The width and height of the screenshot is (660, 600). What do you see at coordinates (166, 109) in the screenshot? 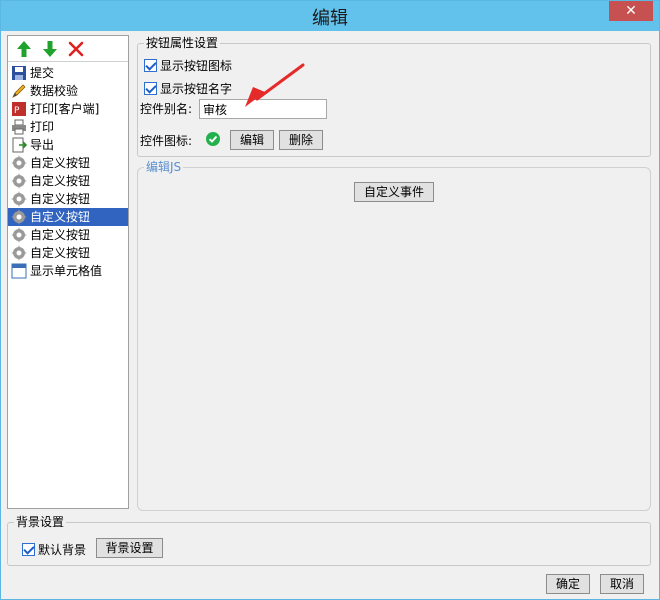
I see `alias-label: 控件别名:` at bounding box center [166, 109].